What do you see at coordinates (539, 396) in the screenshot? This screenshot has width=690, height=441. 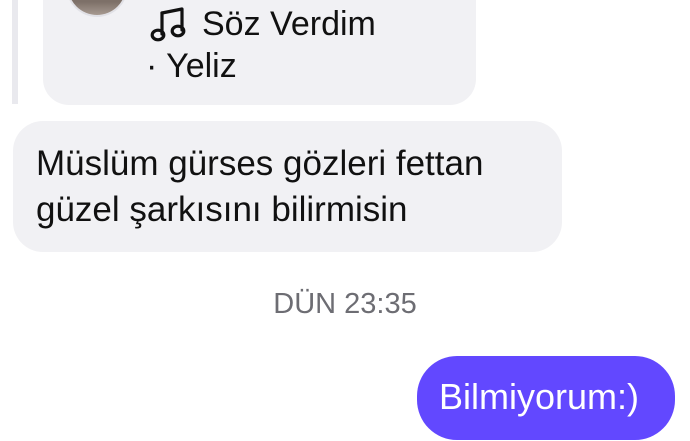 I see `outgoing-message-text: Bilmiyorum:)` at bounding box center [539, 396].